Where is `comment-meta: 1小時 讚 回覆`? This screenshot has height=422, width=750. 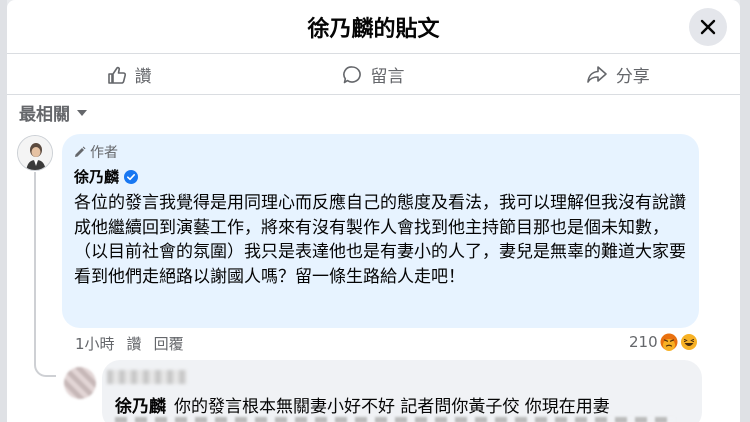 comment-meta: 1小時 讚 回覆 is located at coordinates (129, 343).